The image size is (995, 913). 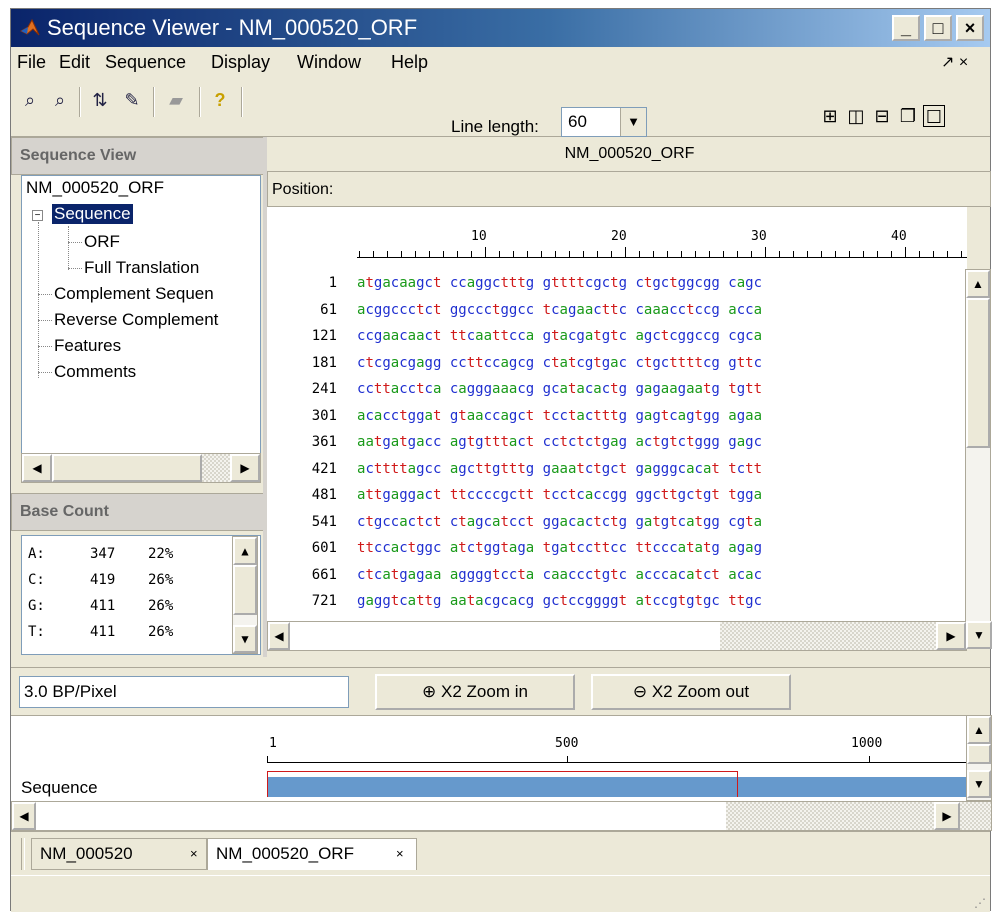 I want to click on top-bottom-layout-icon: ⊟, so click(x=882, y=116).